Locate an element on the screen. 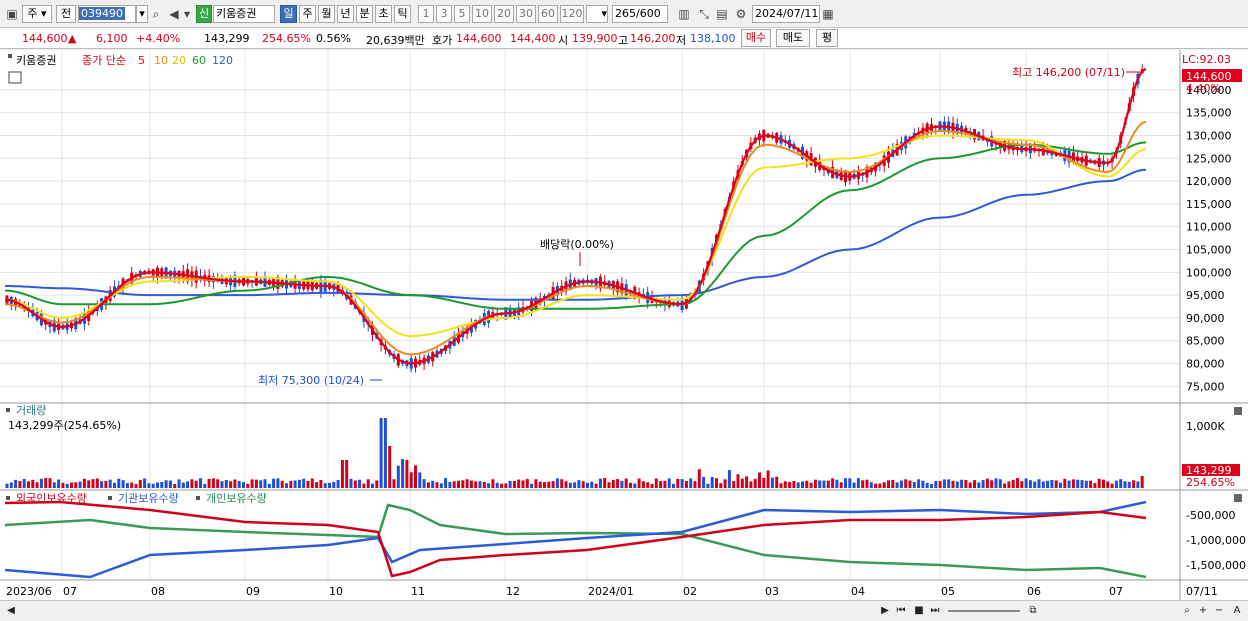  font-size-icon: A is located at coordinates (1237, 611).